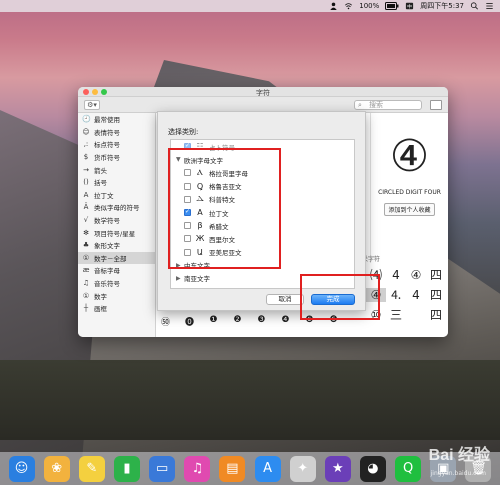  Describe the element at coordinates (86, 270) in the screenshot. I see `category-icon: æ` at that location.